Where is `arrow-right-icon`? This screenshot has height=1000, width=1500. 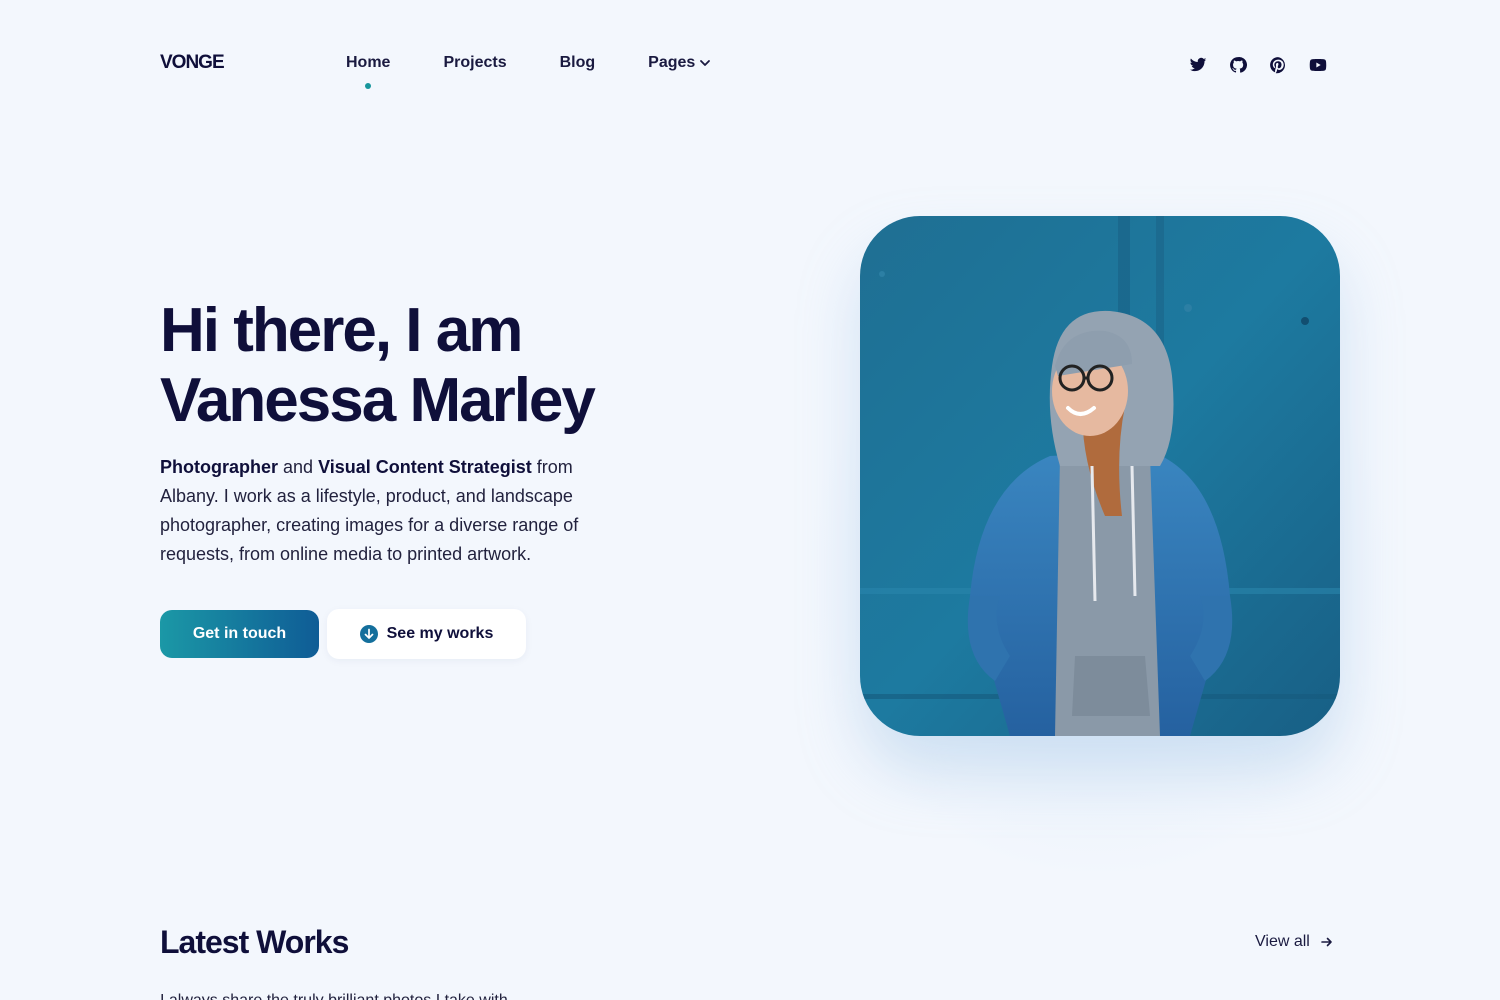 arrow-right-icon is located at coordinates (1326, 942).